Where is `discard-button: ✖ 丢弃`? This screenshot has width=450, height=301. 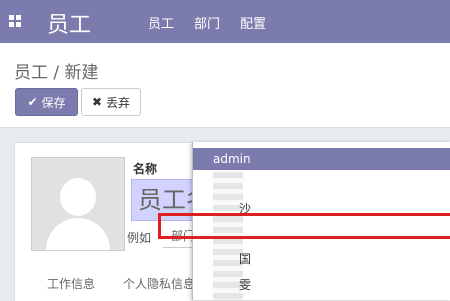 discard-button: ✖ 丢弃 is located at coordinates (111, 102).